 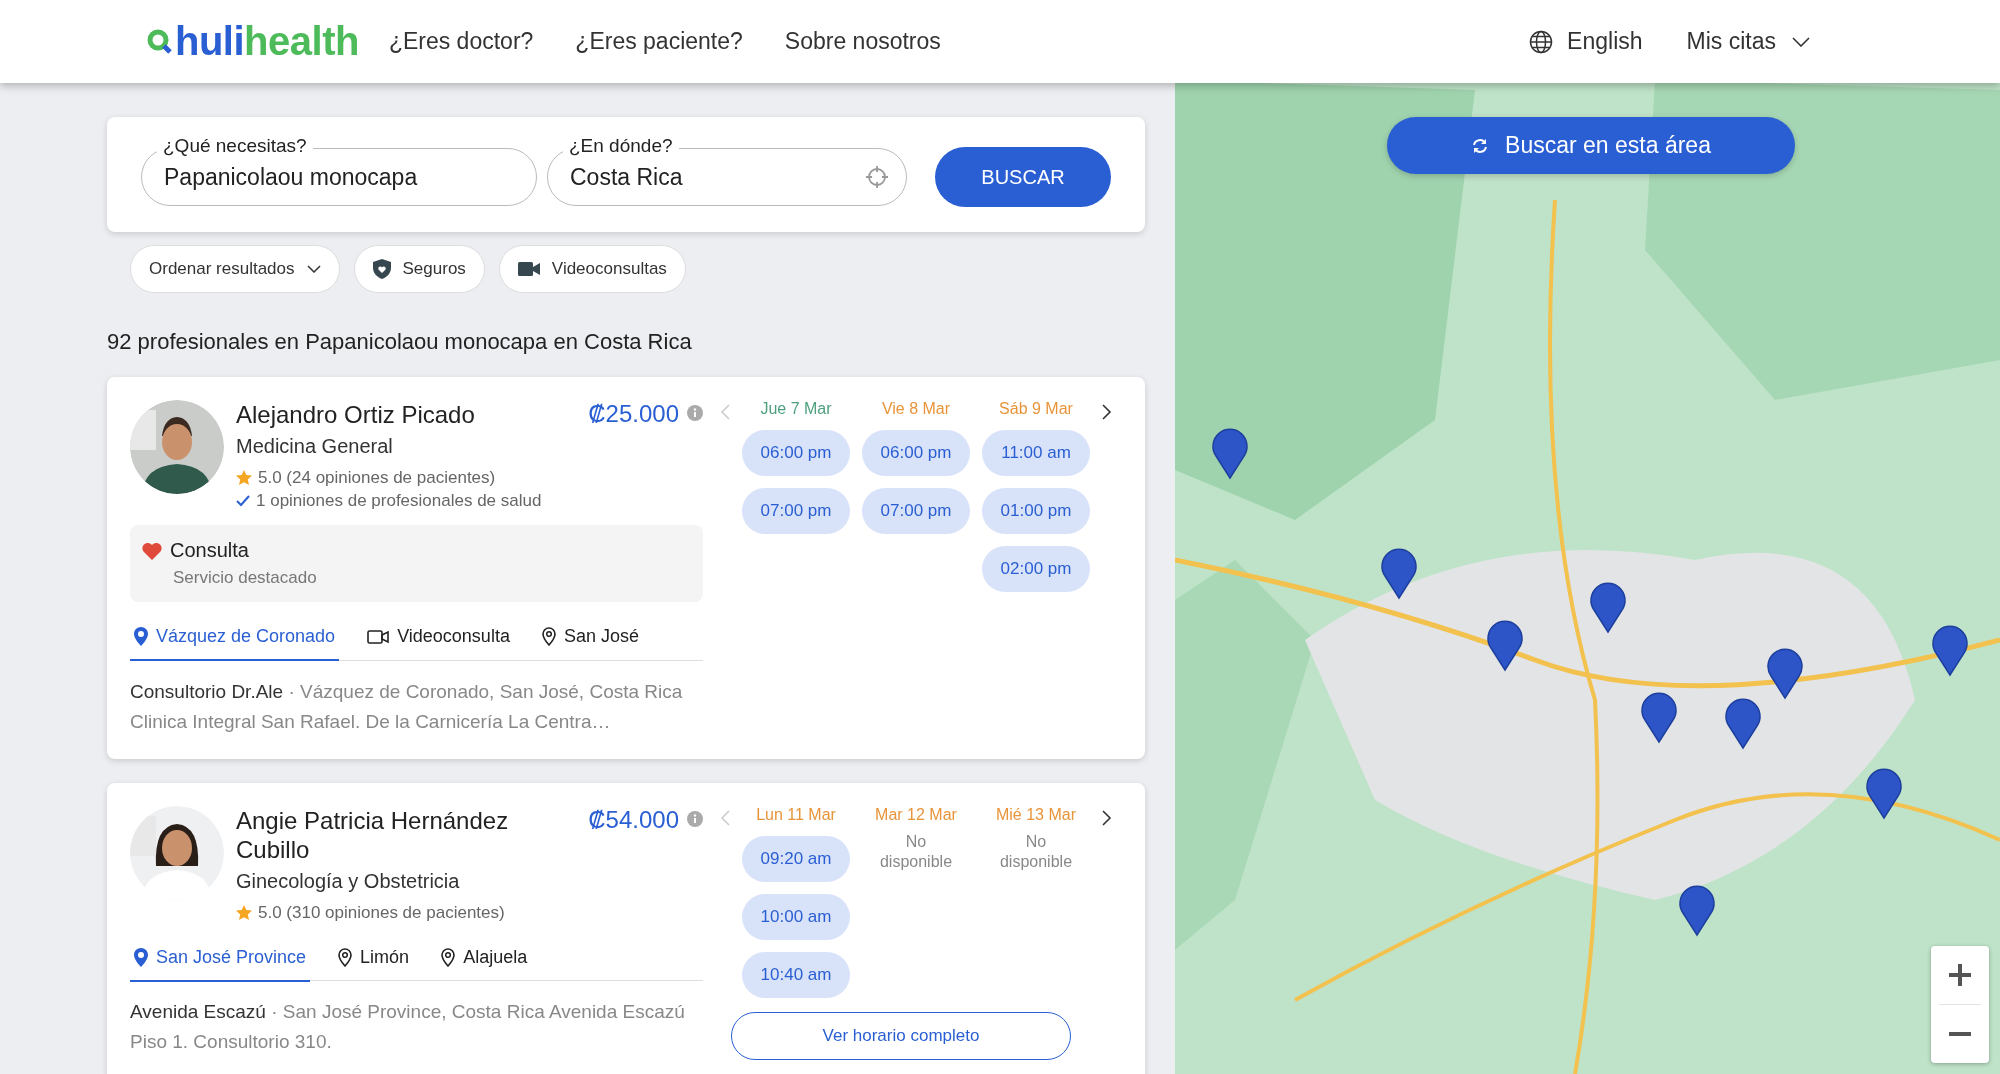 I want to click on results-summary: 92 profesionales en Papanicolaou monocapa en Costa Rica, so click(x=400, y=342).